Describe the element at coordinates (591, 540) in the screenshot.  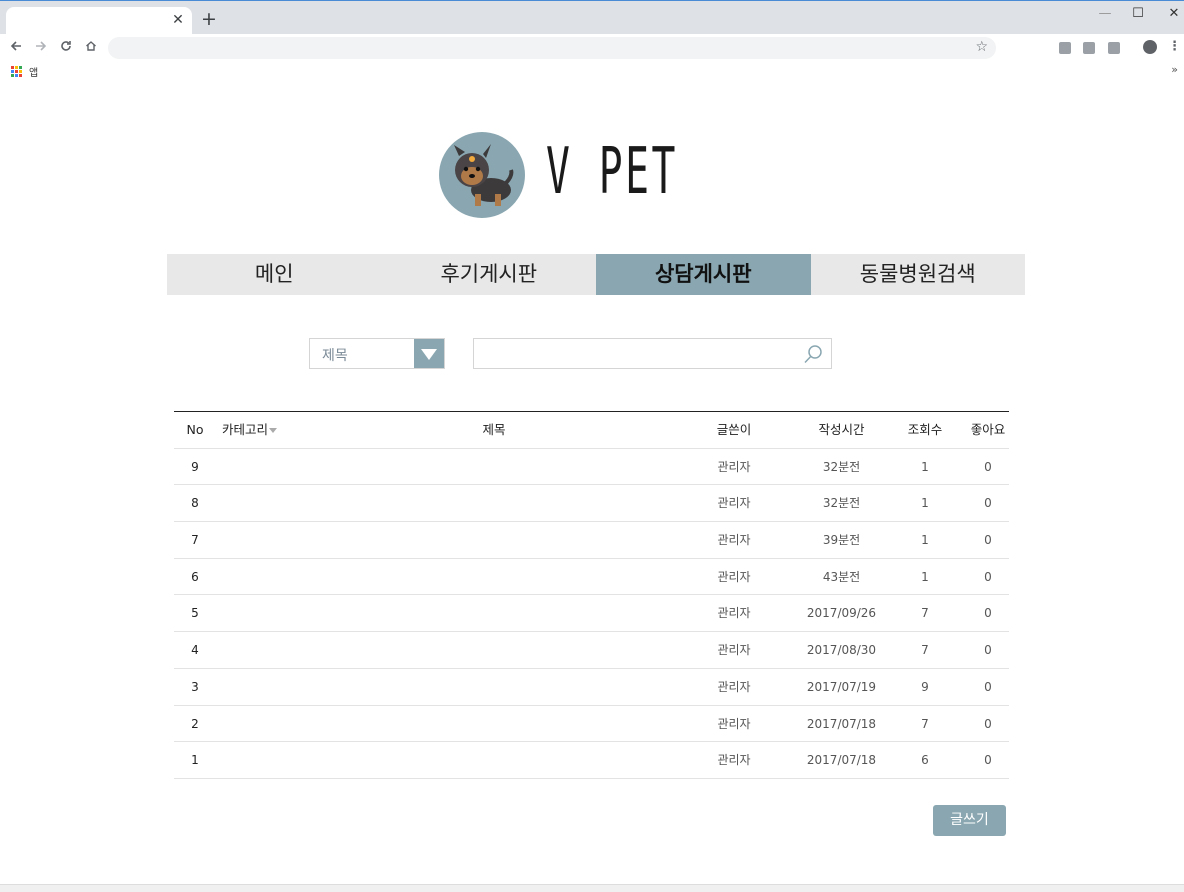
I see `table-row: 7 관리자 39분전 1 0` at that location.